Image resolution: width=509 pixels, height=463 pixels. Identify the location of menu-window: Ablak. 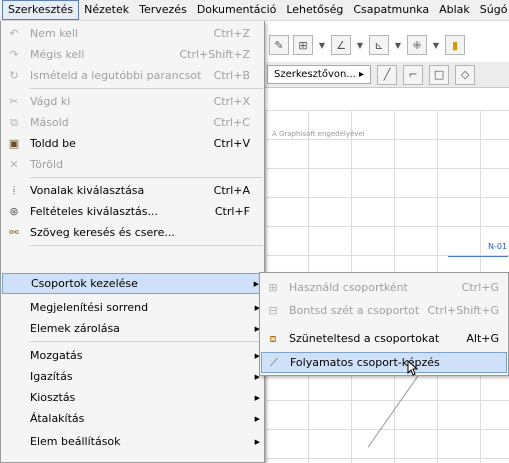
(454, 10).